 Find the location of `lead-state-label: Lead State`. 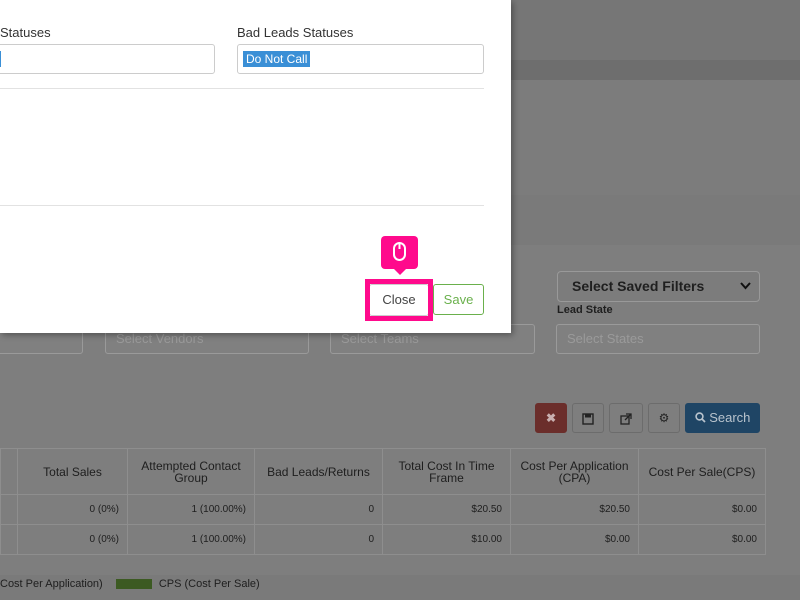

lead-state-label: Lead State is located at coordinates (585, 310).